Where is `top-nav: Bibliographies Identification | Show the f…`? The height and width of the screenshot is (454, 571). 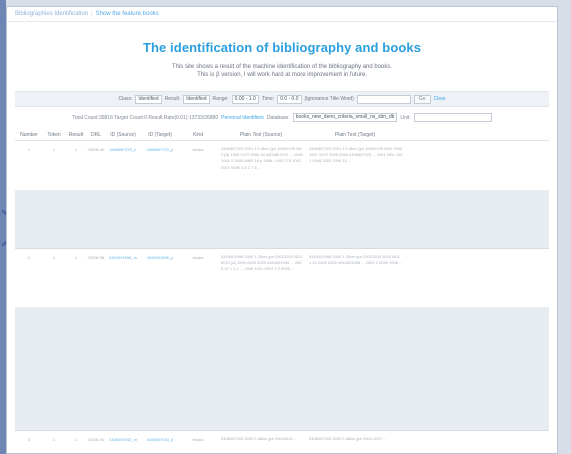 top-nav: Bibliographies Identification | Show the f… is located at coordinates (87, 14).